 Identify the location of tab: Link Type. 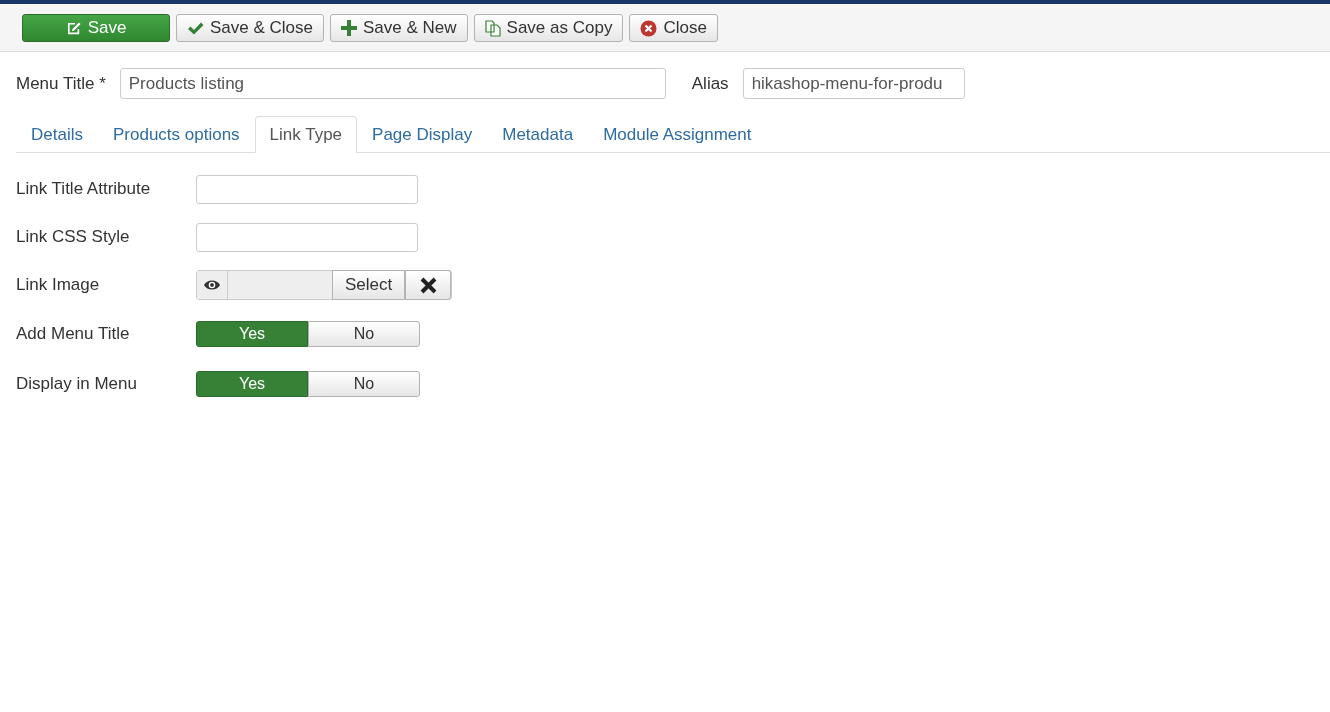
(306, 134).